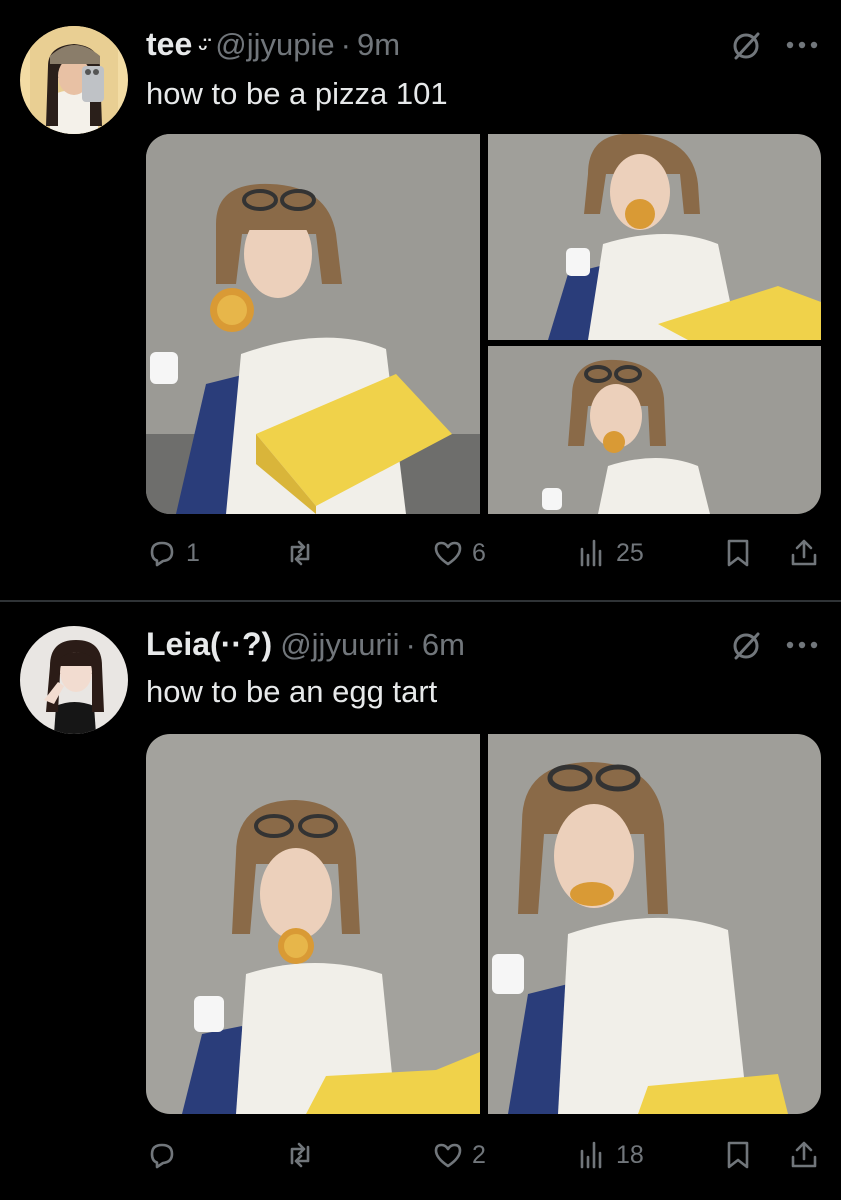 This screenshot has height=1200, width=841. I want to click on tweet-actions: 2 18, so click(483, 1155).